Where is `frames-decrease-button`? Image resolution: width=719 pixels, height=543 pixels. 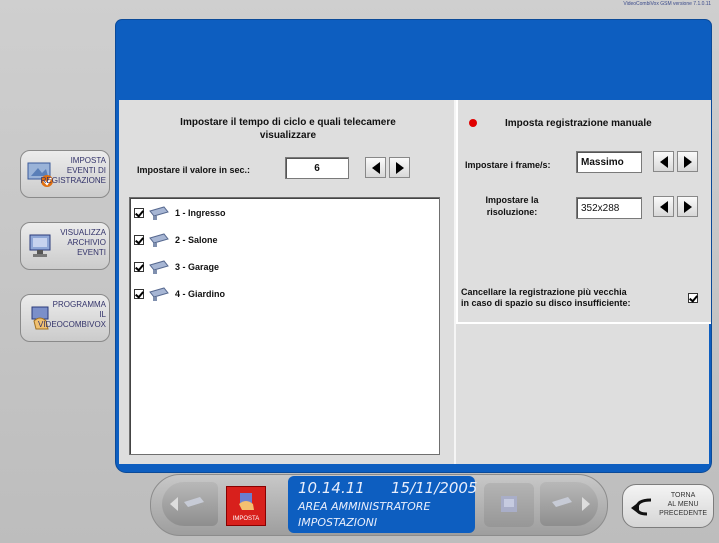 frames-decrease-button is located at coordinates (663, 161).